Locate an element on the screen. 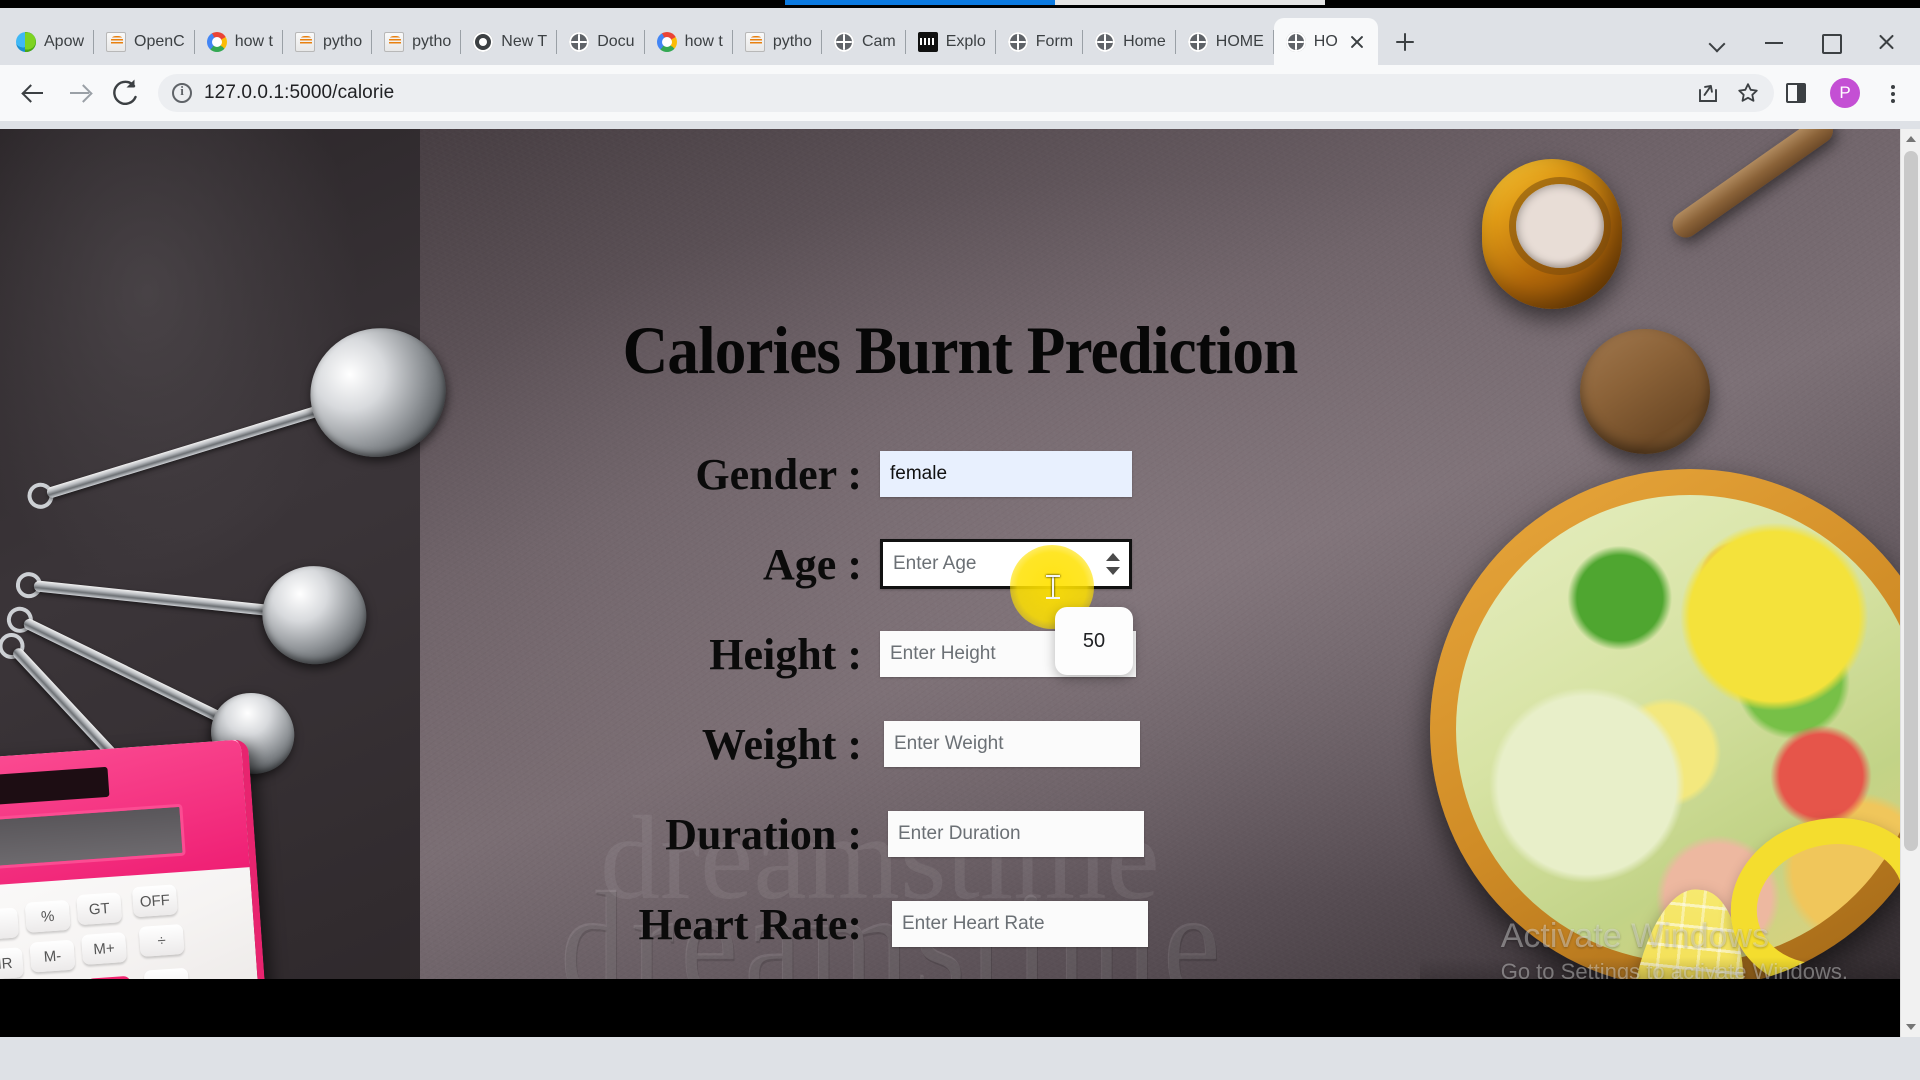 The width and height of the screenshot is (1920, 1080). wooden-spoon-handle is located at coordinates (1753, 186).